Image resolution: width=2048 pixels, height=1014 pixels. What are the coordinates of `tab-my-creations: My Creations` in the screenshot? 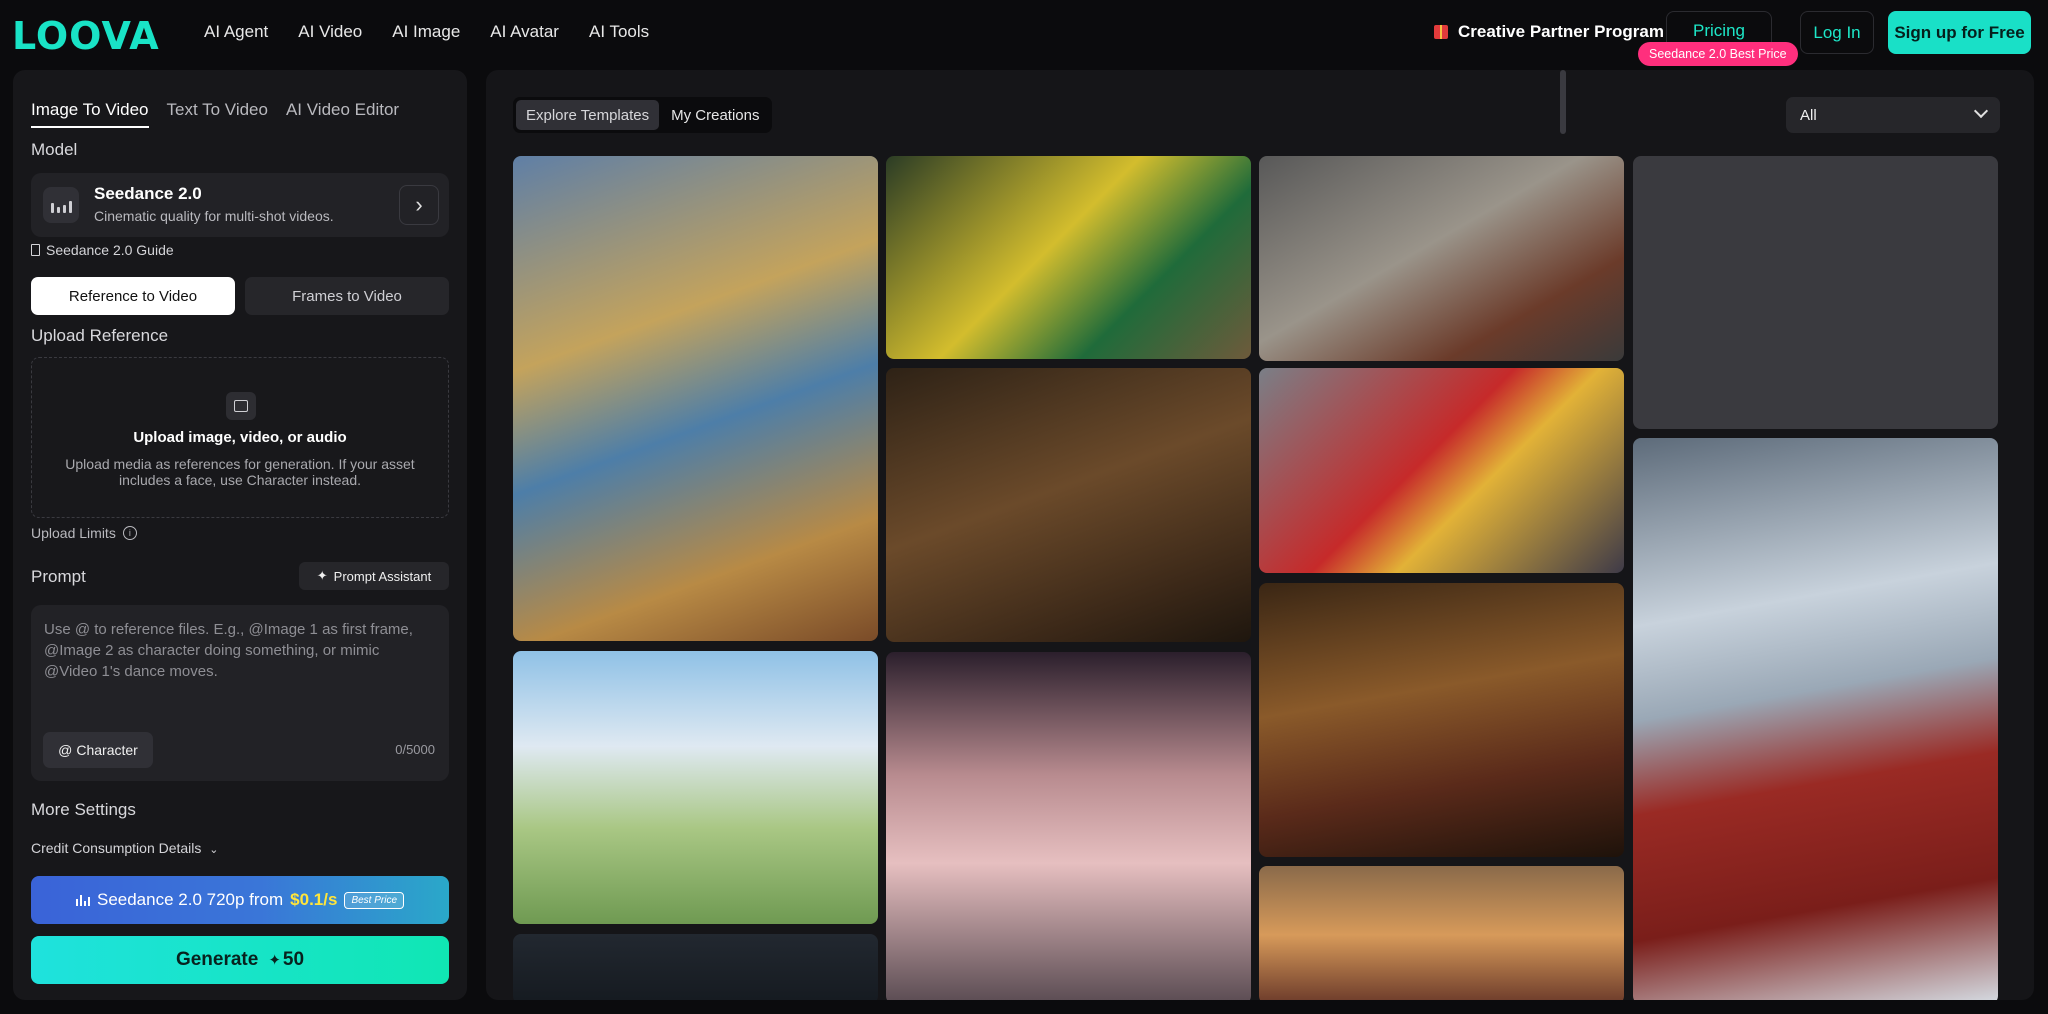 It's located at (715, 115).